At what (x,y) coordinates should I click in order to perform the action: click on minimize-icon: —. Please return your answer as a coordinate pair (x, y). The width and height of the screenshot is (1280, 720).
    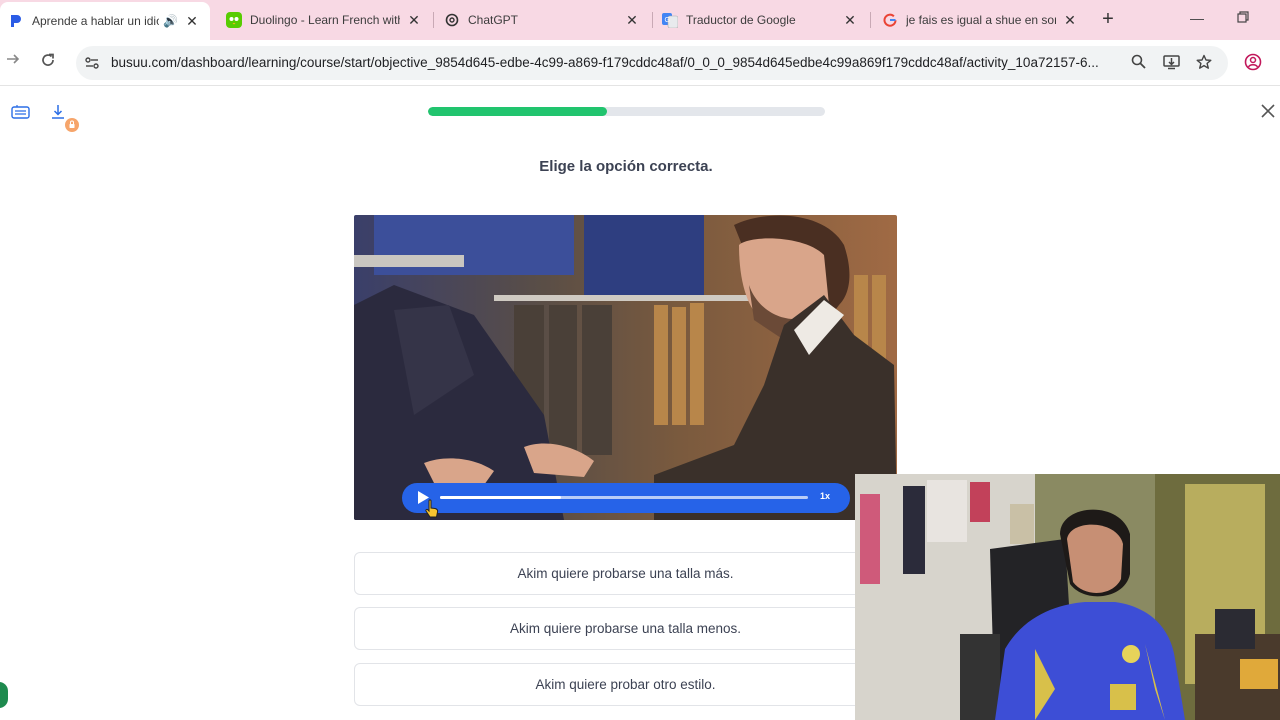
    Looking at the image, I should click on (1197, 18).